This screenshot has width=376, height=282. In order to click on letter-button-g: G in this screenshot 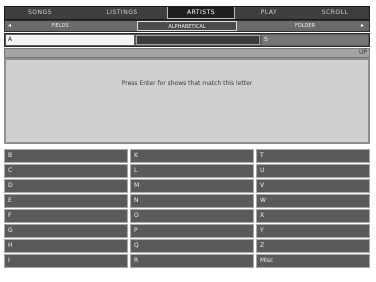, I will do `click(66, 231)`.